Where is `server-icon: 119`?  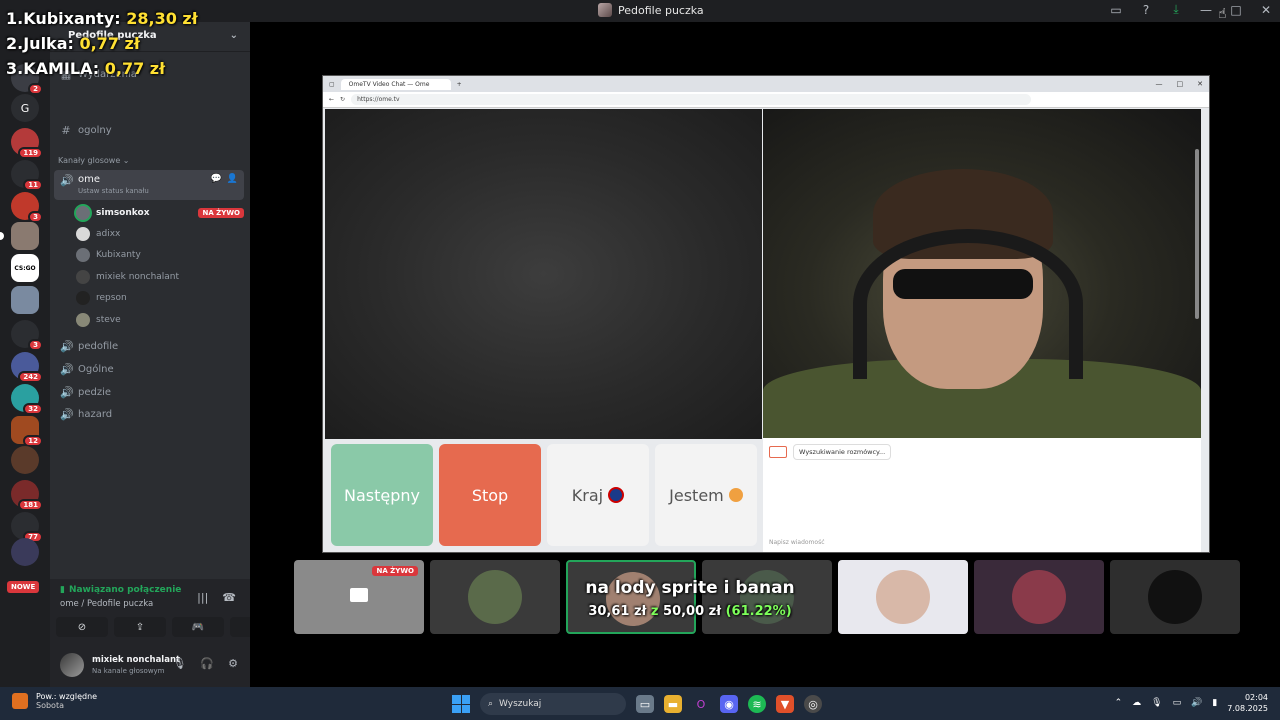 server-icon: 119 is located at coordinates (27, 143).